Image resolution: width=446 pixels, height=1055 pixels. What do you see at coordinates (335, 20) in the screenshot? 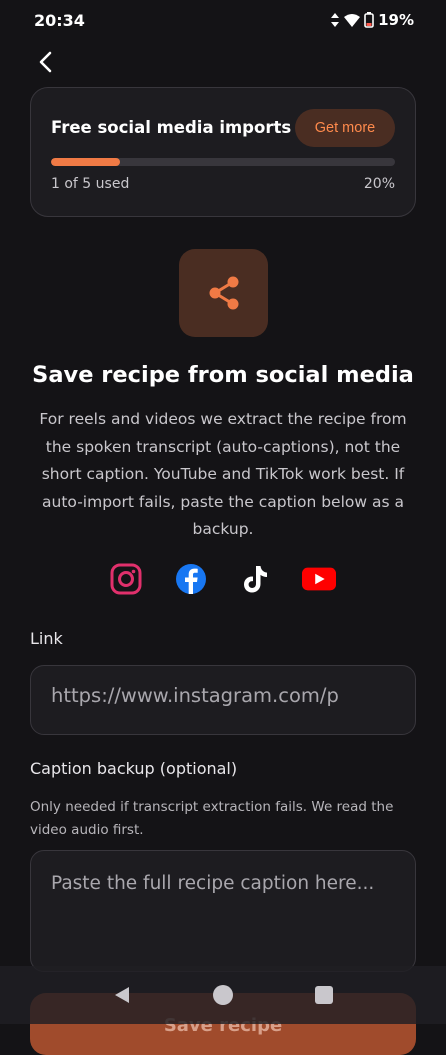
I see `data-arrows-icon` at bounding box center [335, 20].